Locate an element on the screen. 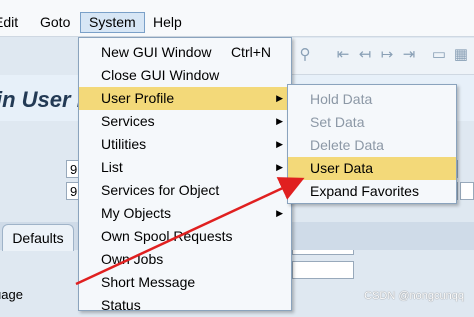  watermark: CSDN @nongcunqq is located at coordinates (414, 296).